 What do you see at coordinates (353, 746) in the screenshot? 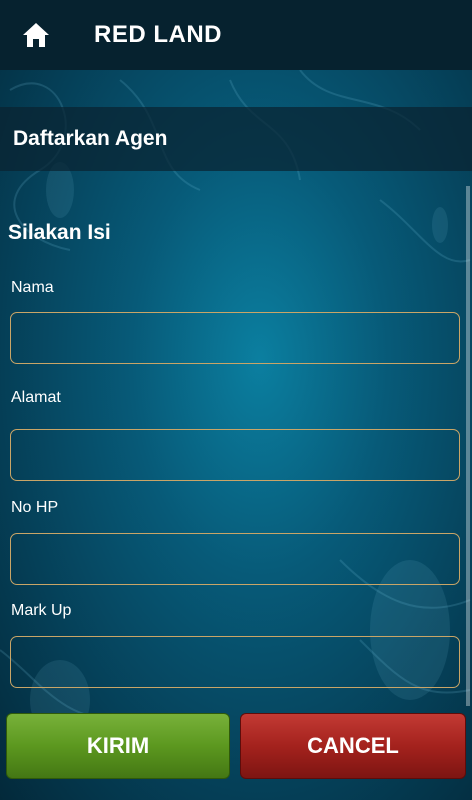
I see `cancel-button: CANCEL` at bounding box center [353, 746].